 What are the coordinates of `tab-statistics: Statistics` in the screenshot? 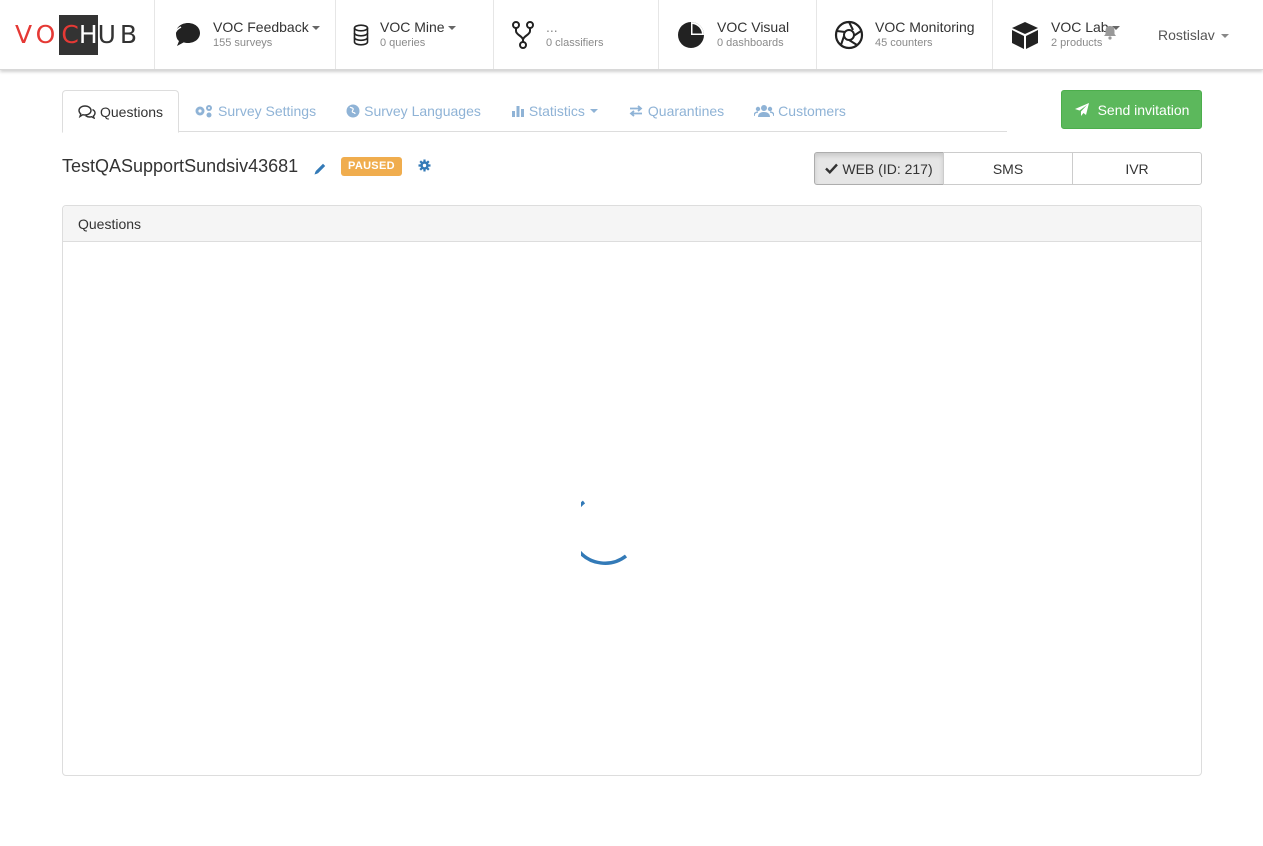 It's located at (554, 111).